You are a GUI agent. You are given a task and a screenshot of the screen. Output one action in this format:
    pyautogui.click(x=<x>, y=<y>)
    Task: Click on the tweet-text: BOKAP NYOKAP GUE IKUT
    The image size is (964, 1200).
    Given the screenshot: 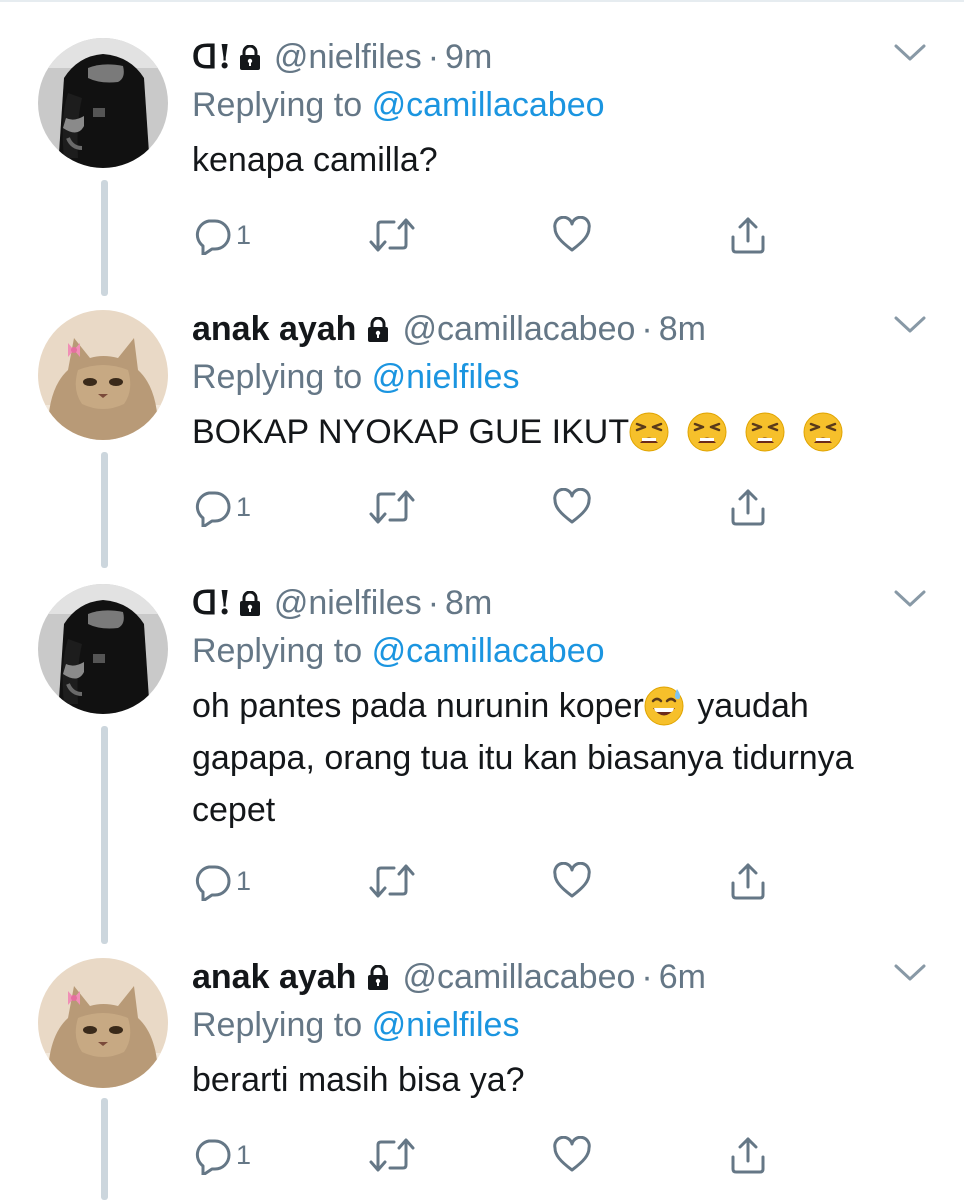 What is the action you would take?
    pyautogui.click(x=562, y=432)
    